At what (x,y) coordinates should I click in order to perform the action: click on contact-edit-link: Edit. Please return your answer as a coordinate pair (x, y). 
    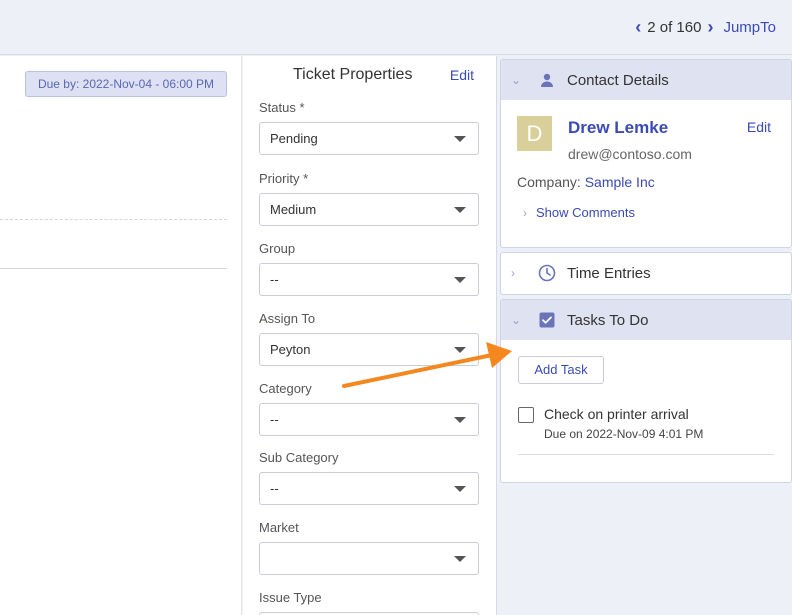
    Looking at the image, I should click on (759, 127).